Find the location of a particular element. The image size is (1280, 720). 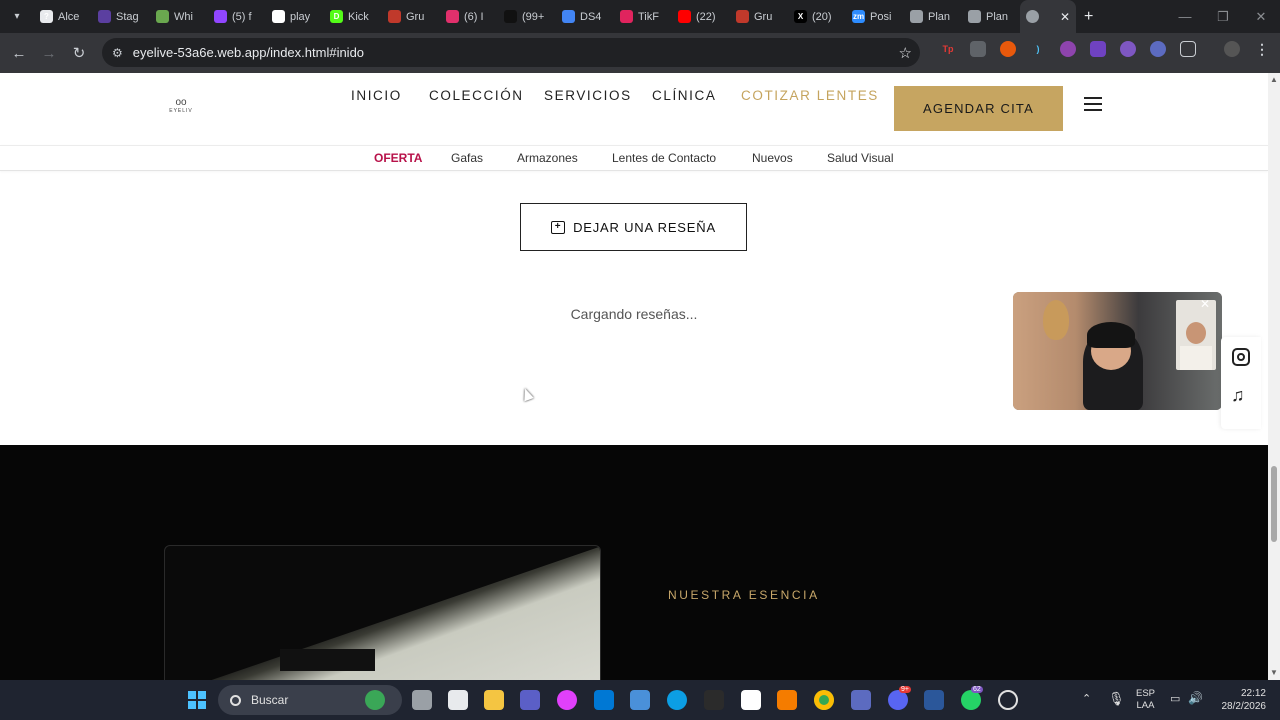

nav-servicios: SERVICIOS is located at coordinates (588, 95).